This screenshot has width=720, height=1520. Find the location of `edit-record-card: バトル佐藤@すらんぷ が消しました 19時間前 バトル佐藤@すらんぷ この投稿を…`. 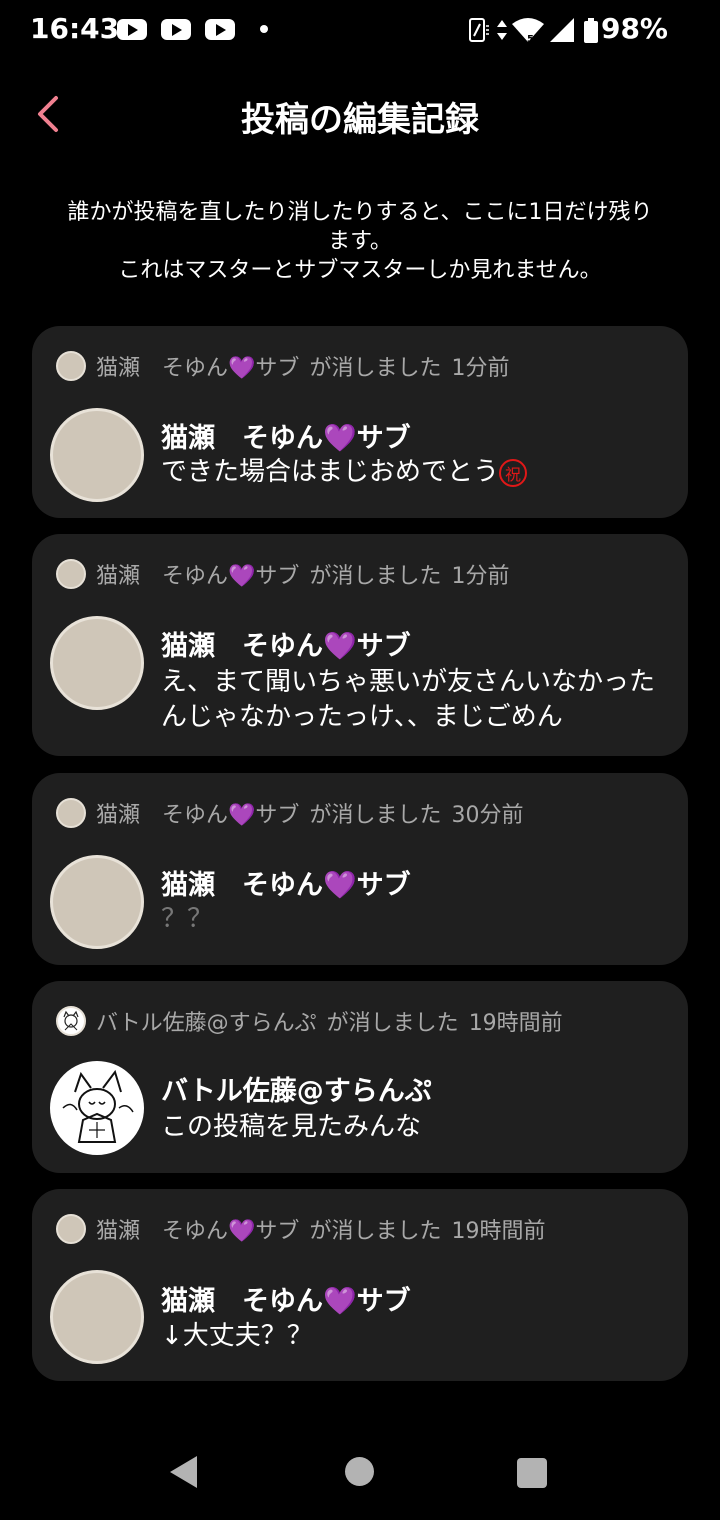

edit-record-card: バトル佐藤@すらんぷ が消しました 19時間前 バトル佐藤@すらんぷ この投稿を… is located at coordinates (360, 1077).